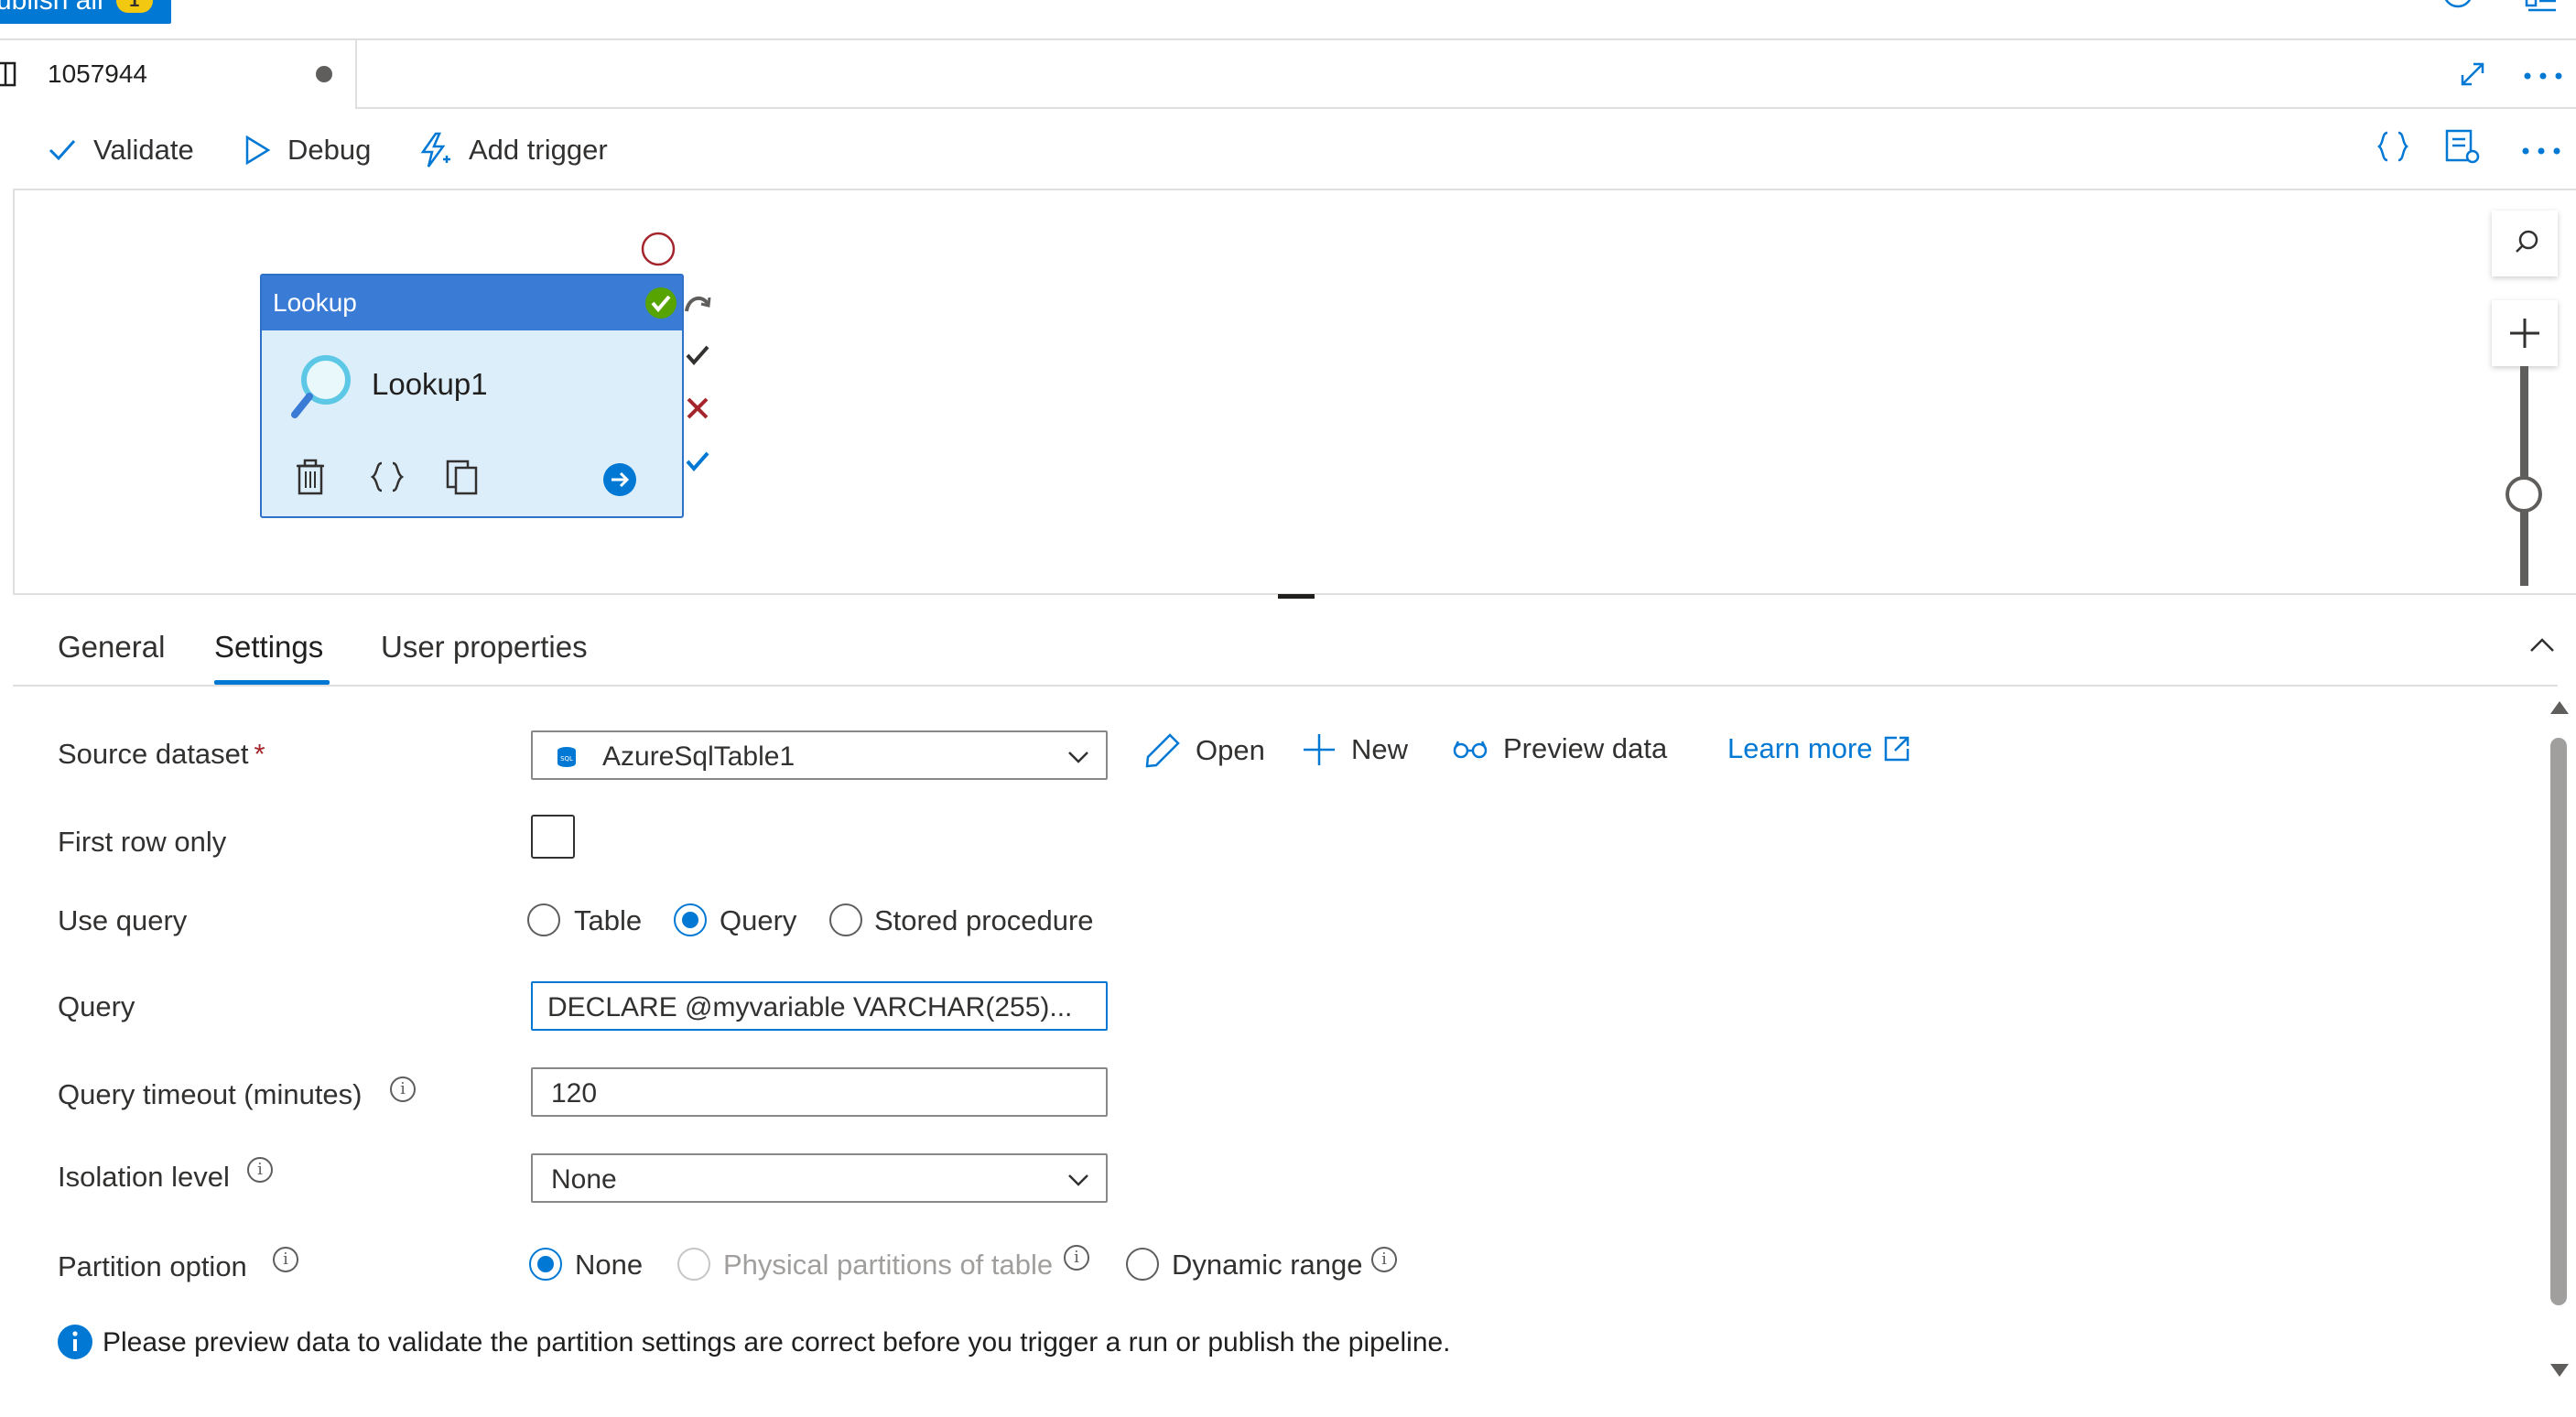  I want to click on use-query-label: Use query, so click(123, 920).